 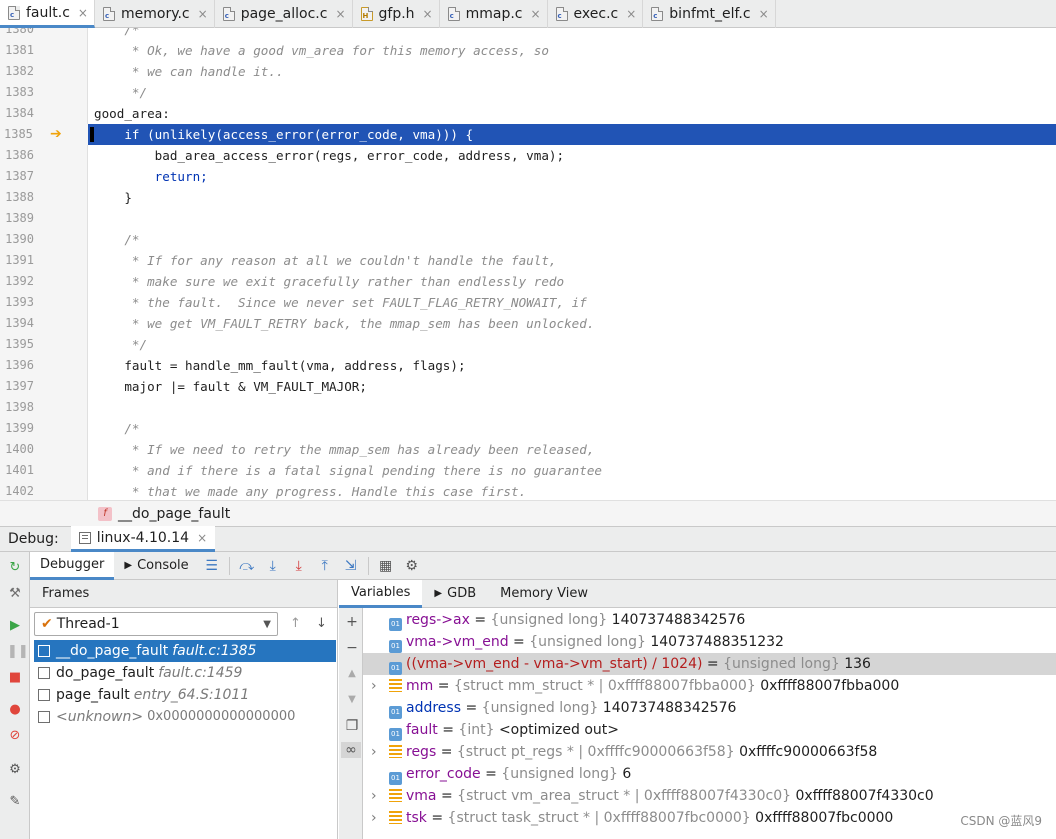 I want to click on line-number: 1398, so click(x=17, y=407).